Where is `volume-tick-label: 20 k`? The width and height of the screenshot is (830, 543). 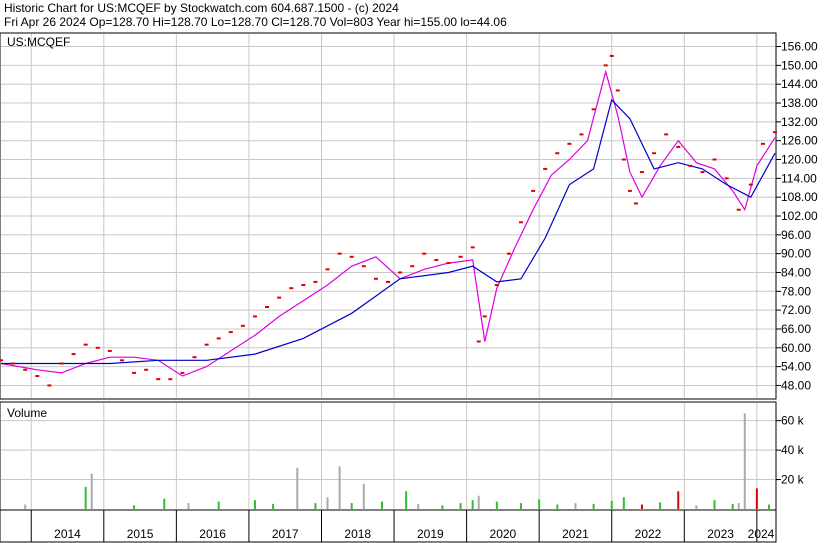 volume-tick-label: 20 k is located at coordinates (793, 480).